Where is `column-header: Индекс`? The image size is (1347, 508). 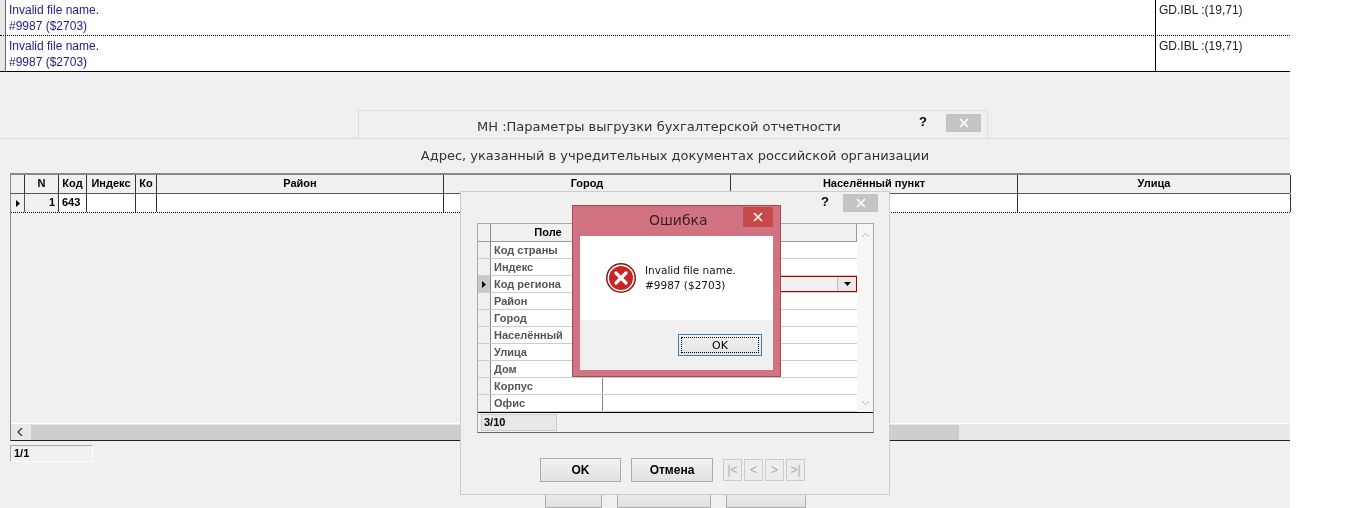
column-header: Индекс is located at coordinates (111, 184).